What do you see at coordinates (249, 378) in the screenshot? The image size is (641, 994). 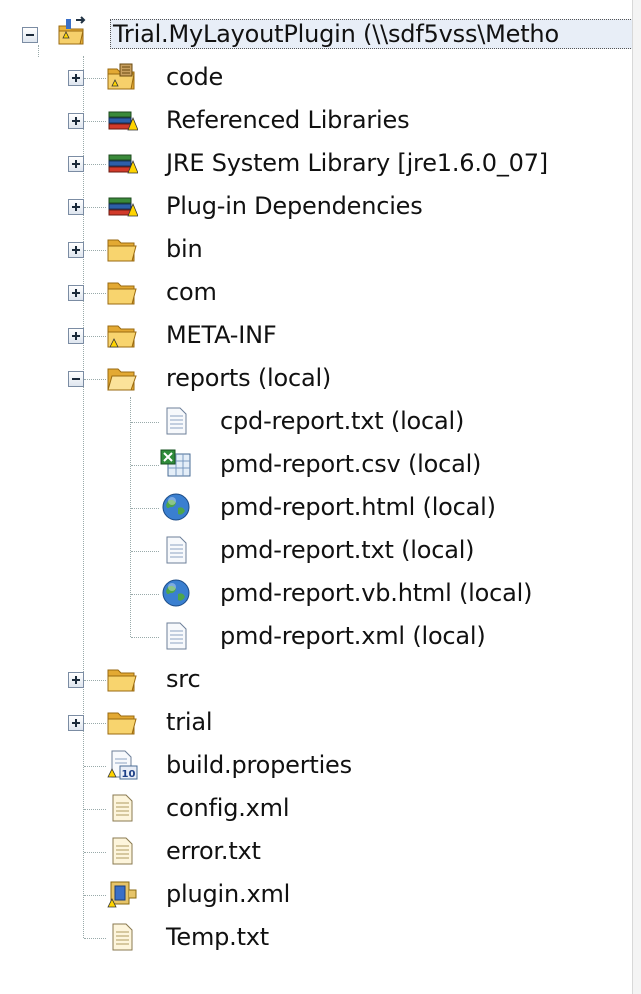 I see `tree-item-label: reports (local)` at bounding box center [249, 378].